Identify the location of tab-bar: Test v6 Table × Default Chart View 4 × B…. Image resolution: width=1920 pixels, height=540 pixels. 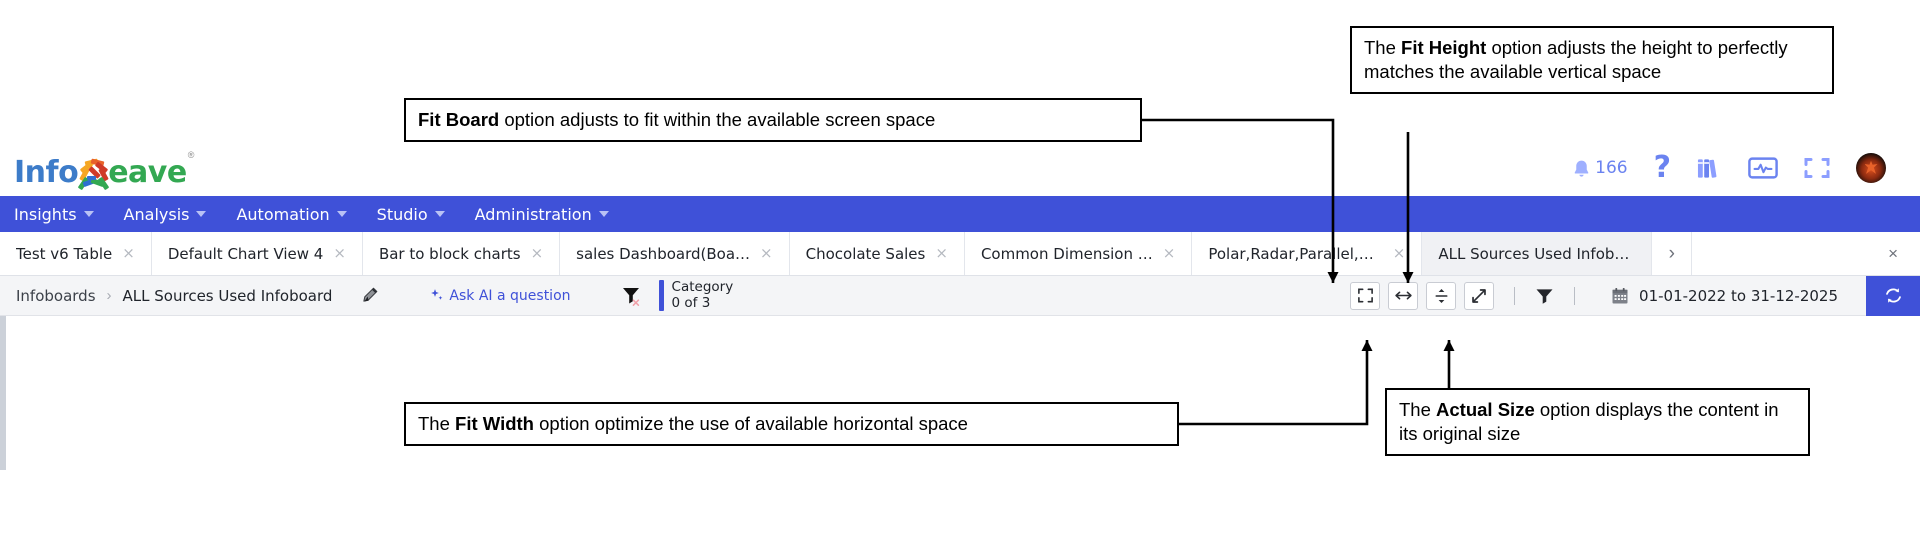
(960, 254).